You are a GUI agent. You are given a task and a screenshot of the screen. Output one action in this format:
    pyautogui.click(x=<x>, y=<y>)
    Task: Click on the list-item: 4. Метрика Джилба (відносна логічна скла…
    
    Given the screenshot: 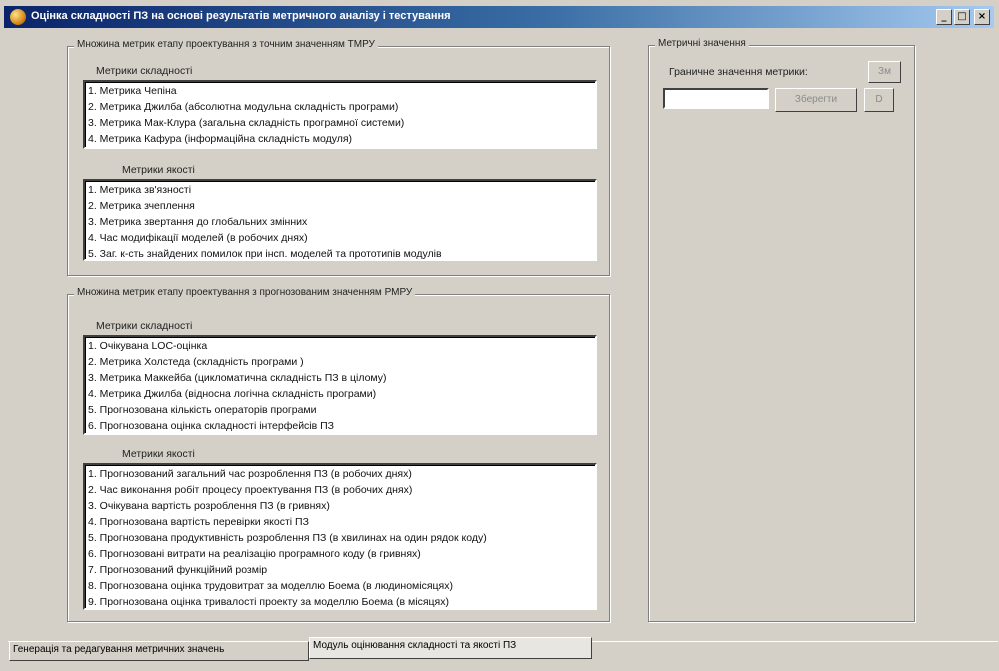 What is the action you would take?
    pyautogui.click(x=340, y=394)
    